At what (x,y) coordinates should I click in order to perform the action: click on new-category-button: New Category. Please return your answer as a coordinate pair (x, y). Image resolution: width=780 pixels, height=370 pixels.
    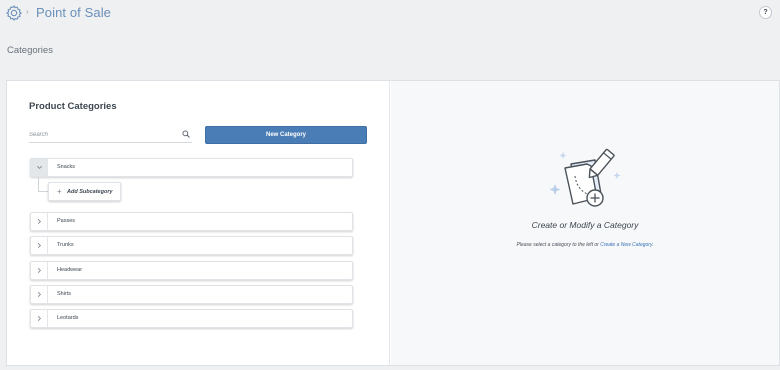
    Looking at the image, I should click on (286, 135).